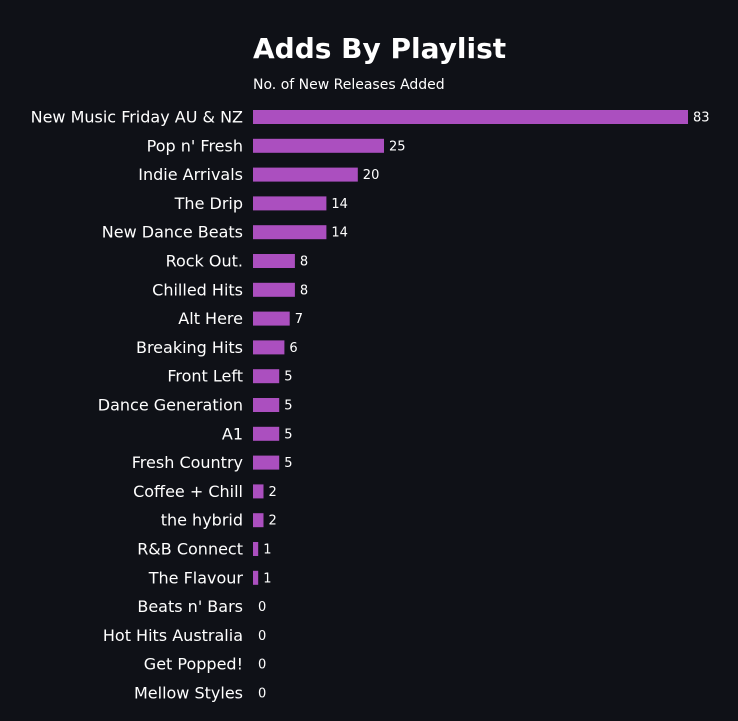 The image size is (738, 721). I want to click on category-label: The Drip, so click(208, 203).